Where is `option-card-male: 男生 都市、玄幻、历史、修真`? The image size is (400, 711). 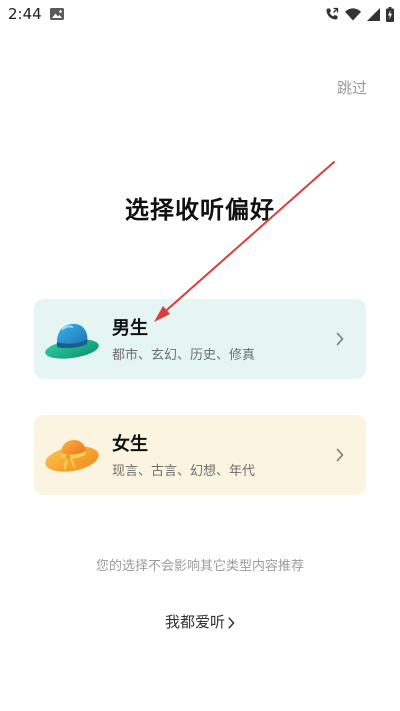
option-card-male: 男生 都市、玄幻、历史、修真 is located at coordinates (200, 339).